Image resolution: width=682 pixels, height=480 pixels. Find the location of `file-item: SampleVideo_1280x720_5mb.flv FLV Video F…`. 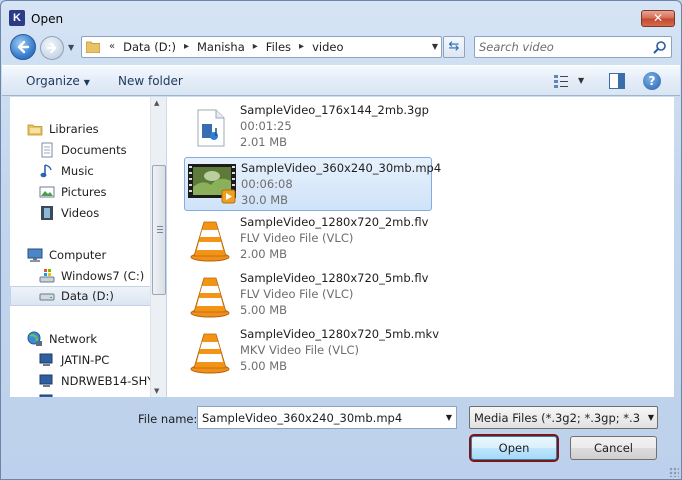

file-item: SampleVideo_1280x720_5mb.flv FLV Video F… is located at coordinates (308, 295).